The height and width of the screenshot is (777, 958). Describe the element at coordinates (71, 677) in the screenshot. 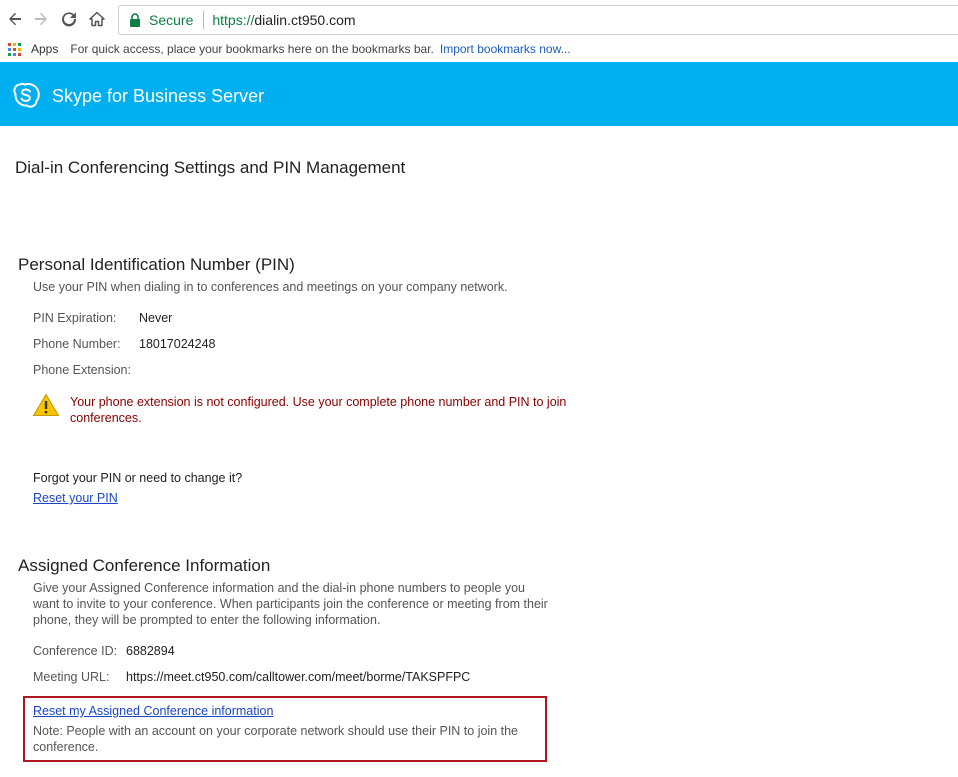

I see `meeting-url-label: Meeting URL:` at that location.